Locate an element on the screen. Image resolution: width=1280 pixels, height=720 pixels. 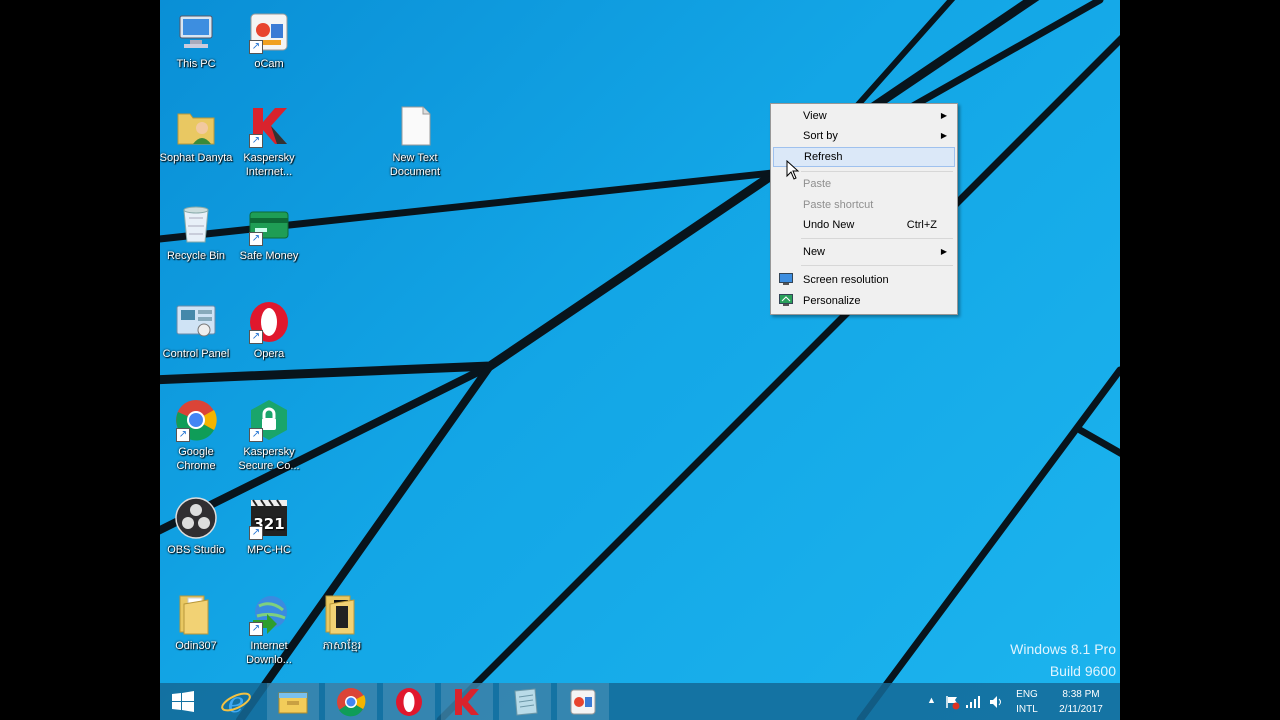
desktop-icon-google-chrome: ↗ Google Chrome is located at coordinates (196, 435).